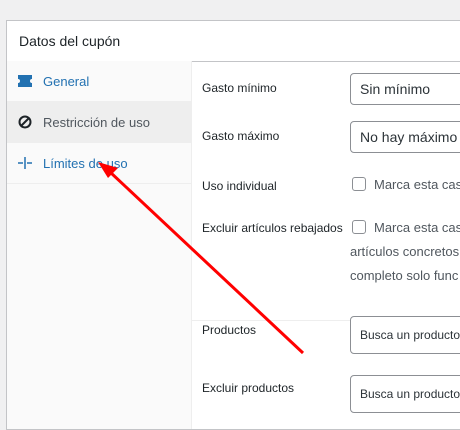 The width and height of the screenshot is (460, 430). I want to click on tab-usage-limits: Límites de uso, so click(99, 163).